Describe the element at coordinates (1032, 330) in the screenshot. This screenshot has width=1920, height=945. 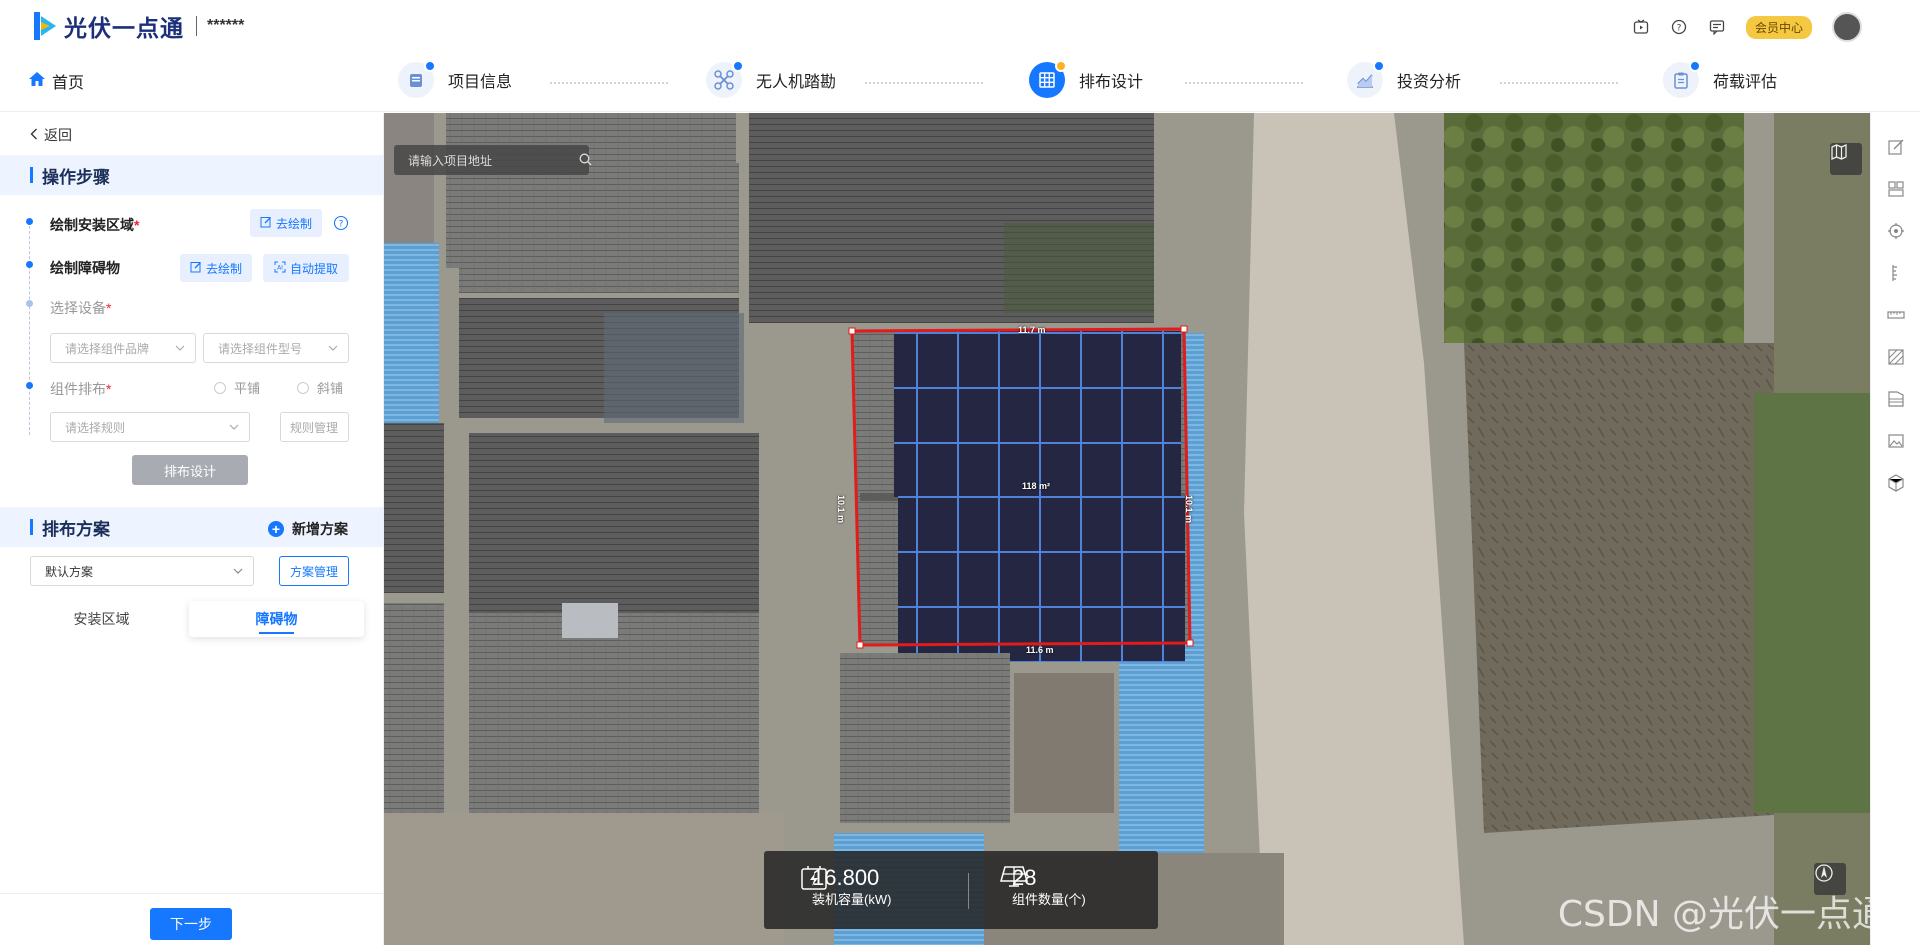
I see `dim-top-label: 11.7 m` at that location.